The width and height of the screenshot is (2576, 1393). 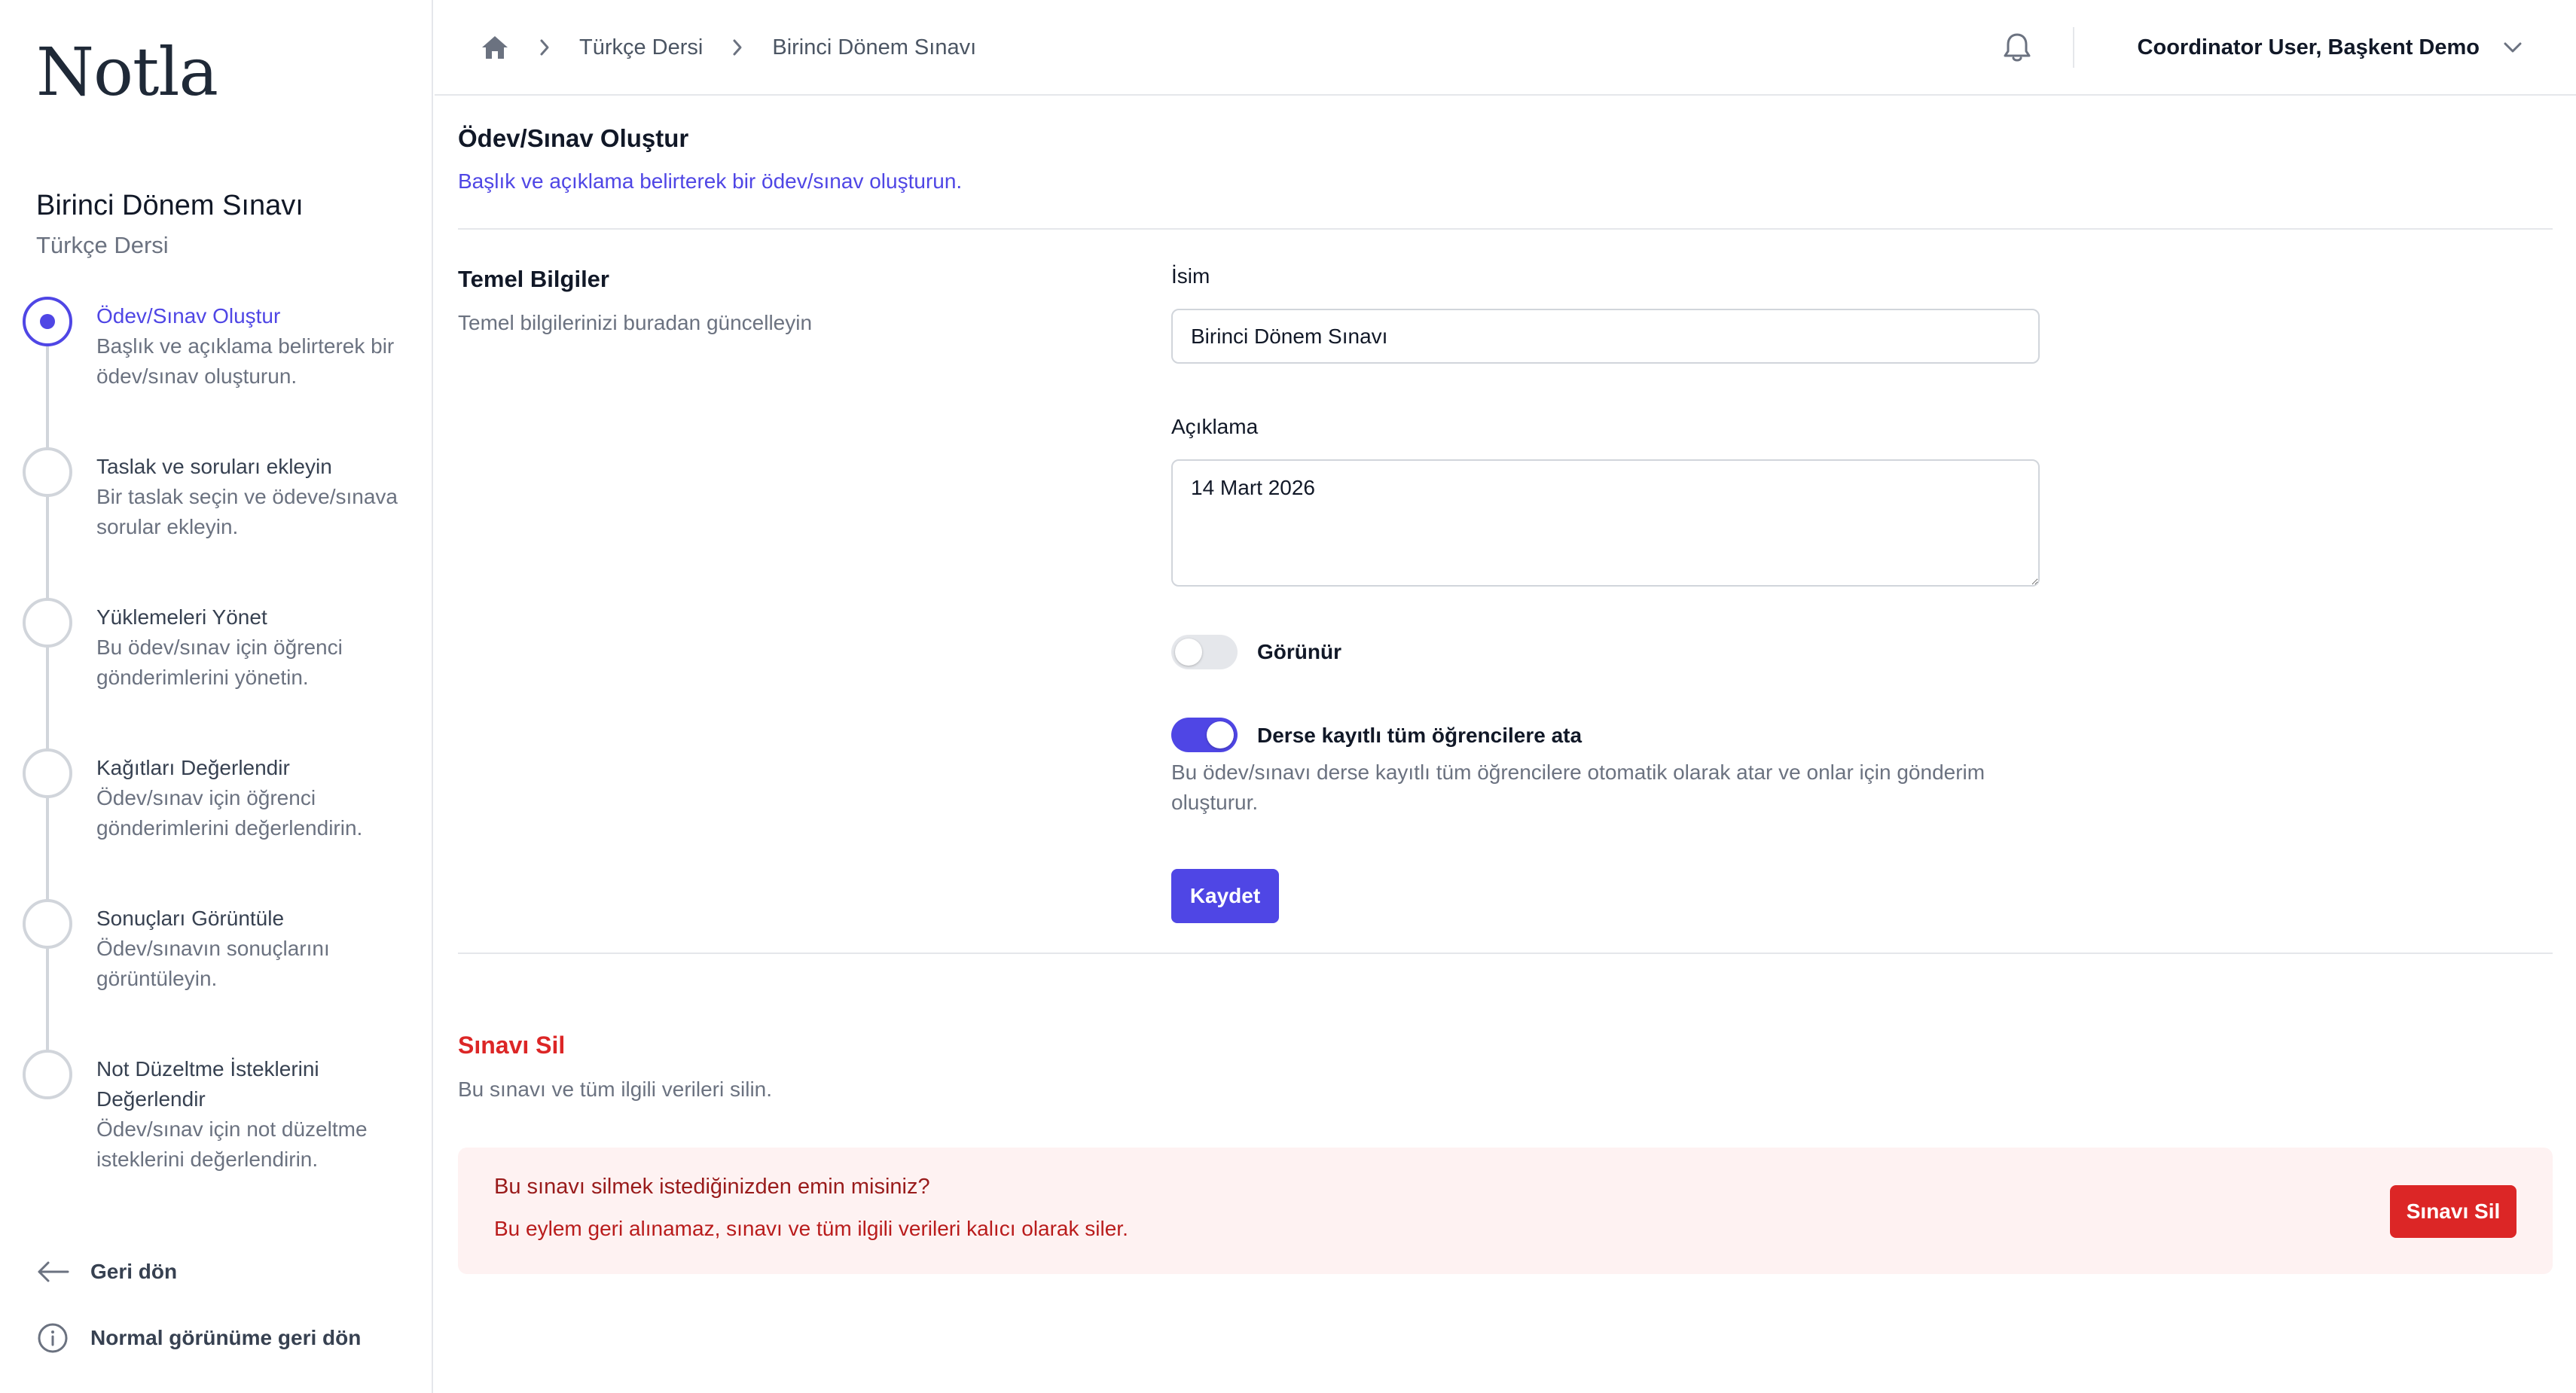 What do you see at coordinates (189, 316) in the screenshot?
I see `step-title: Ödev/Sınav Oluştur` at bounding box center [189, 316].